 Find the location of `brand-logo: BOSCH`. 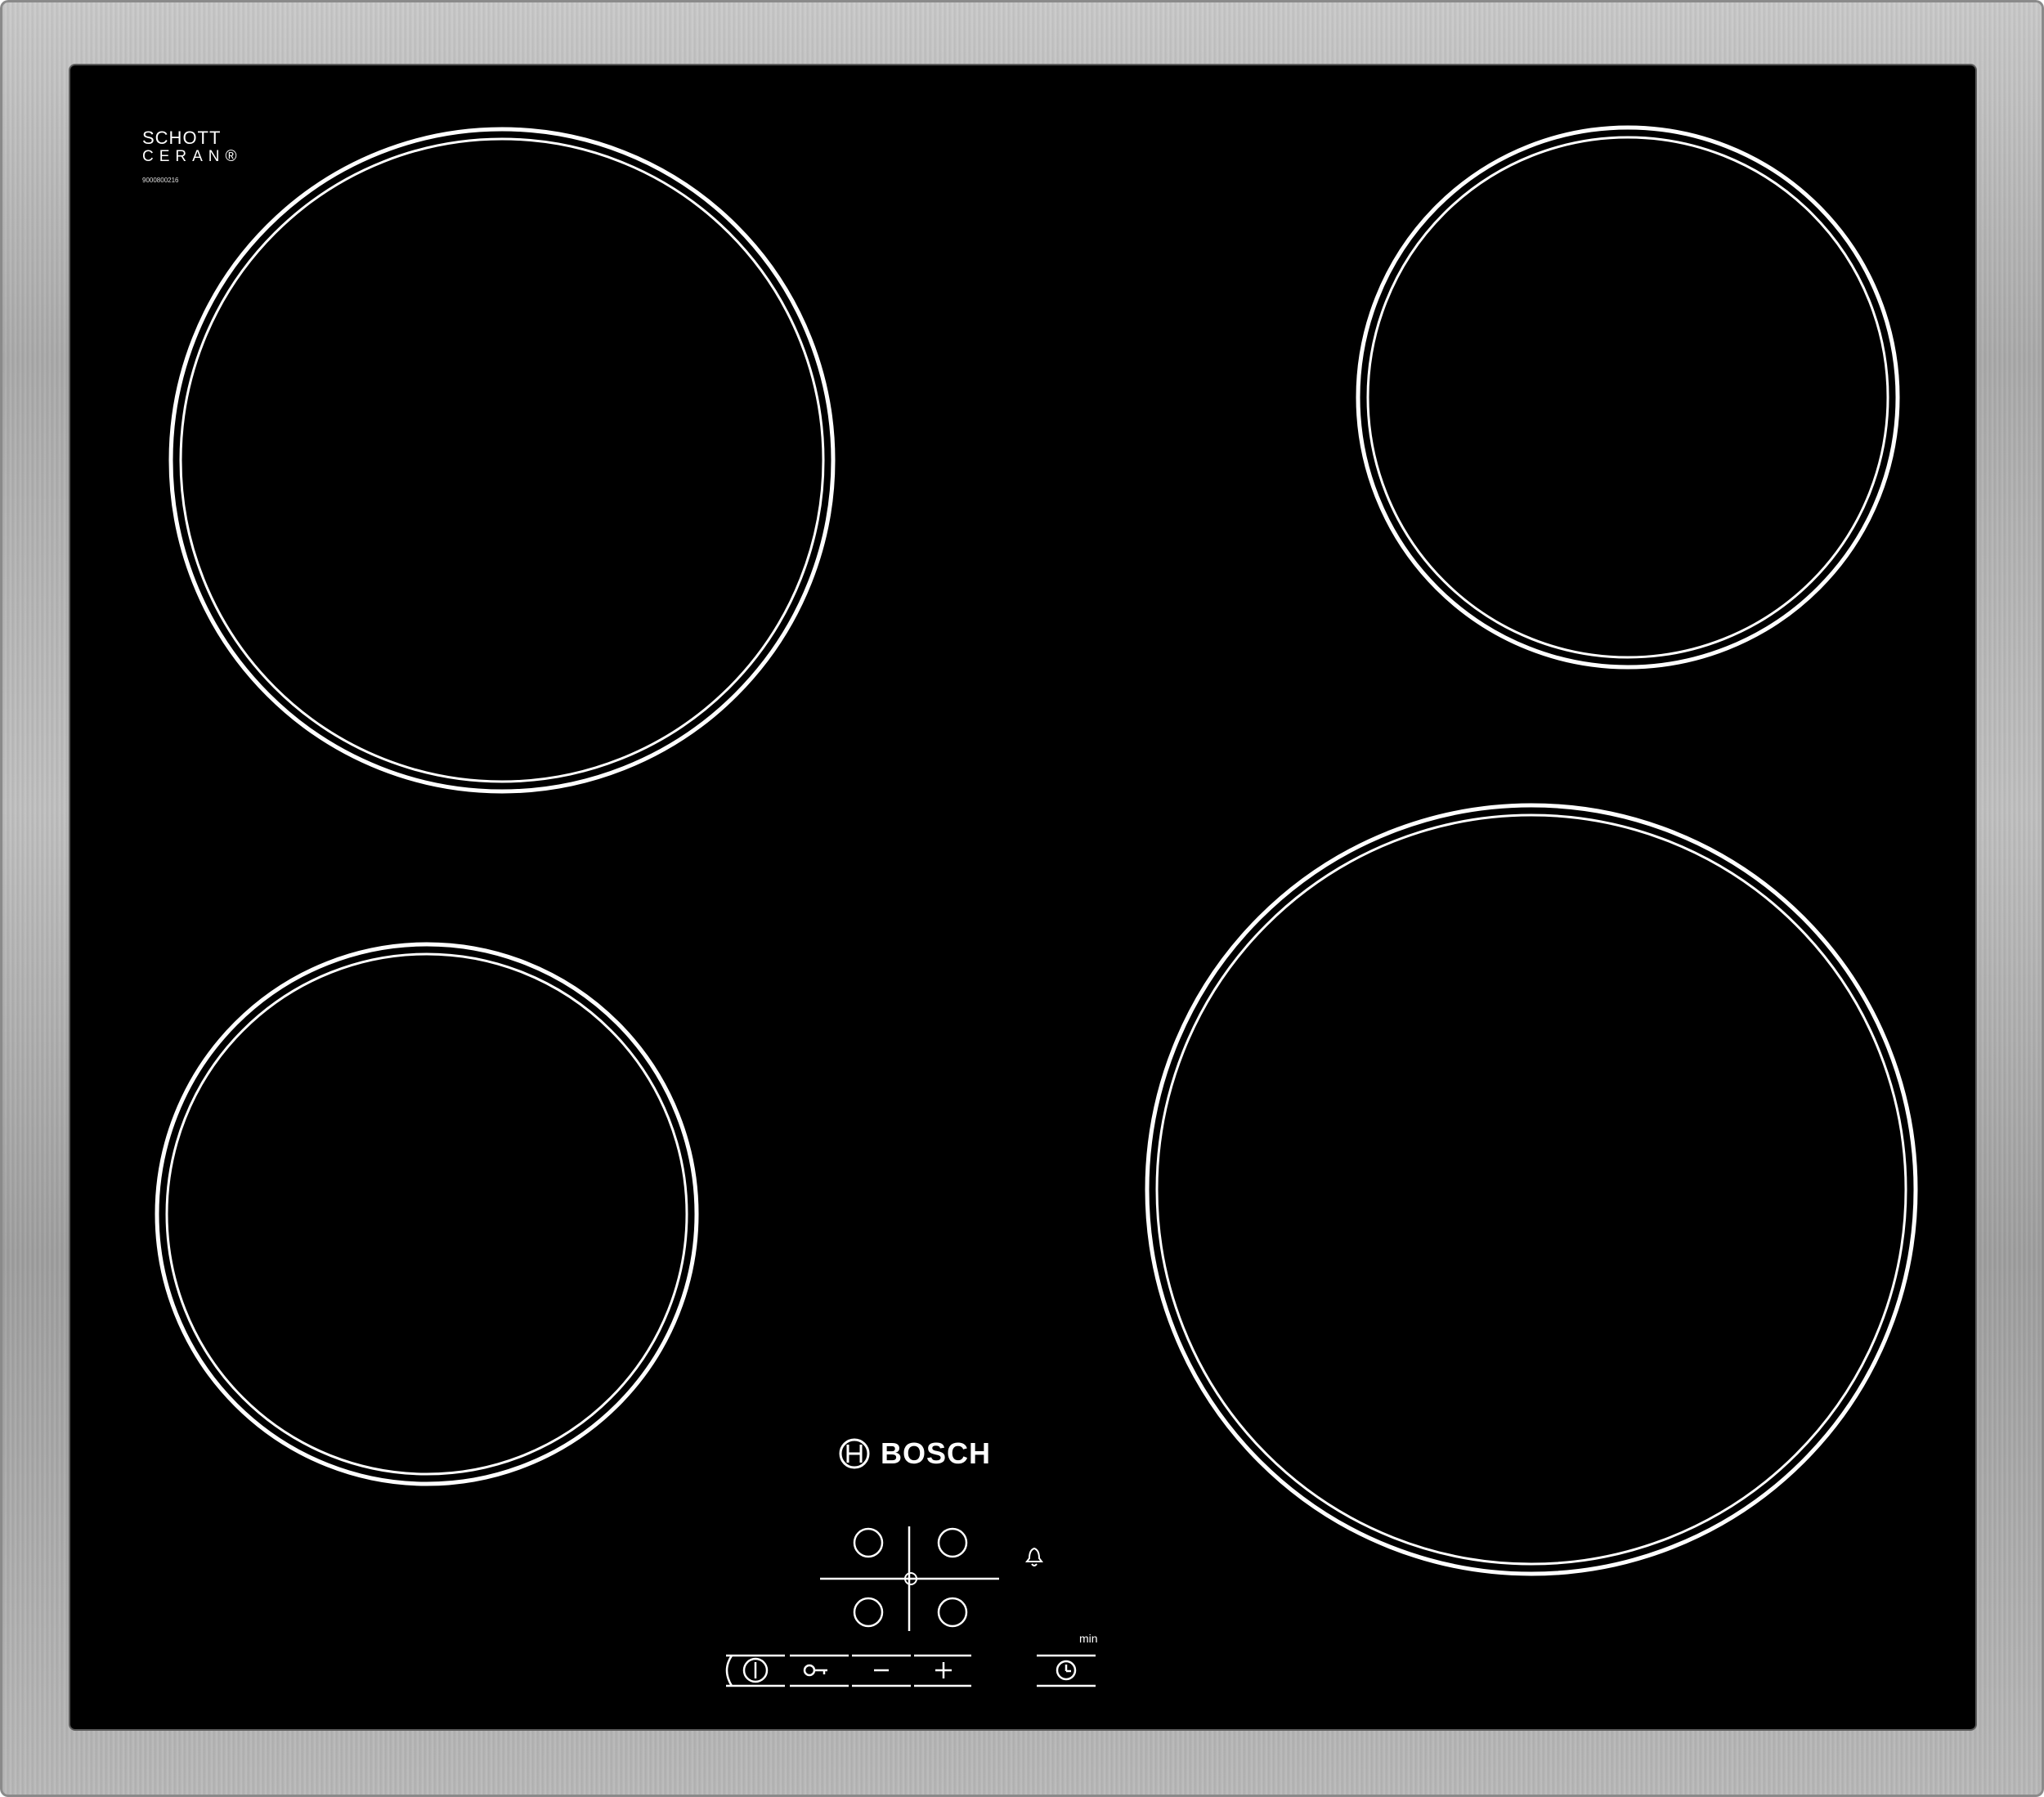

brand-logo: BOSCH is located at coordinates (915, 1453).